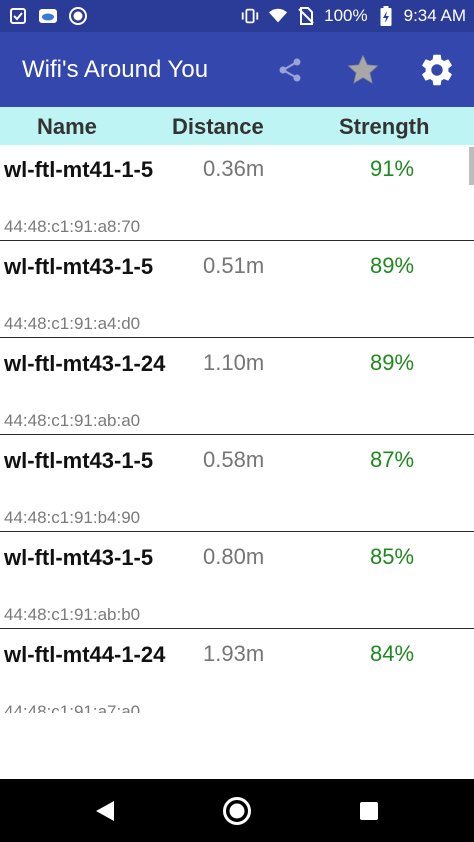  I want to click on status-bar: 100% 9:34 AM, so click(237, 16).